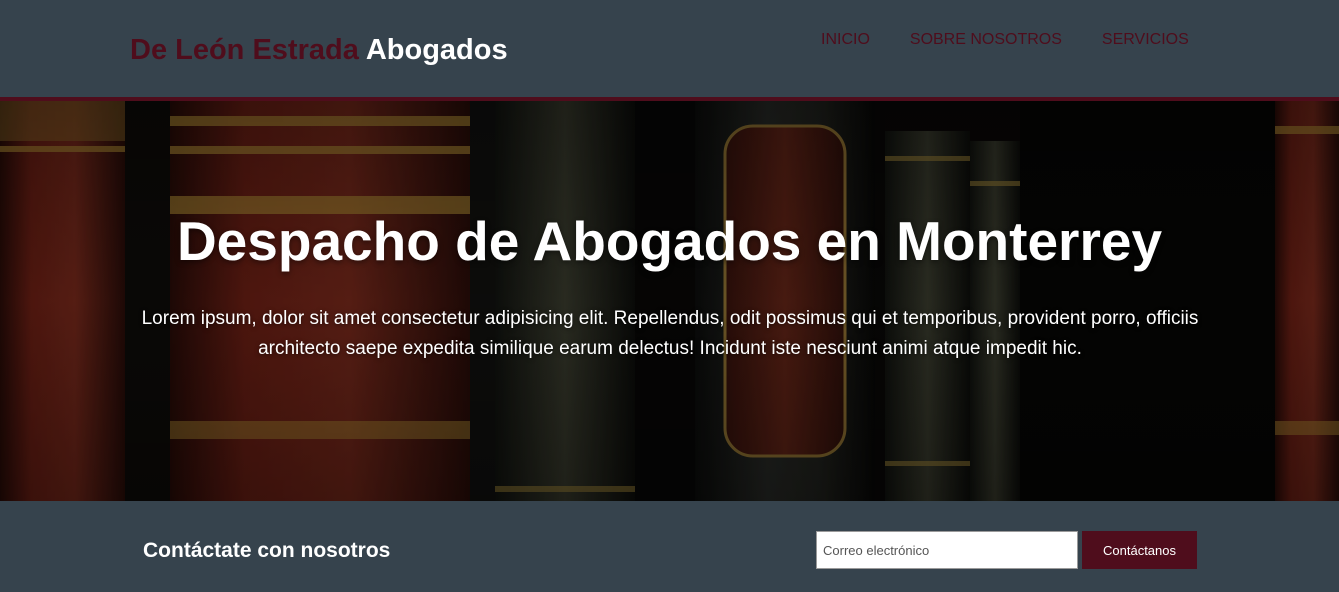  Describe the element at coordinates (986, 40) in the screenshot. I see `nav-link-sobre-nosotros: SOBRE NOSOTROS` at that location.